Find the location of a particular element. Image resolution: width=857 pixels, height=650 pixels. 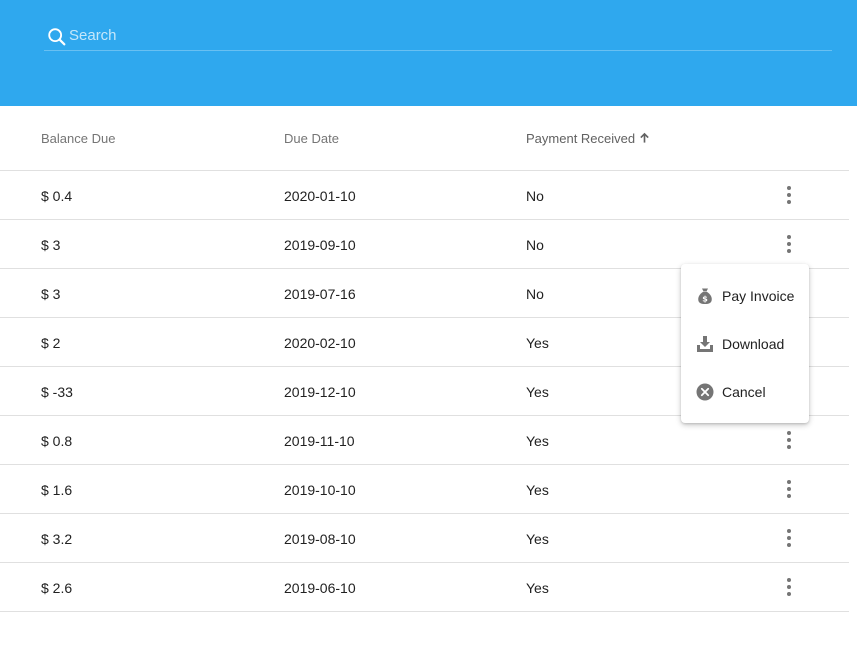

search-bar is located at coordinates (438, 36).